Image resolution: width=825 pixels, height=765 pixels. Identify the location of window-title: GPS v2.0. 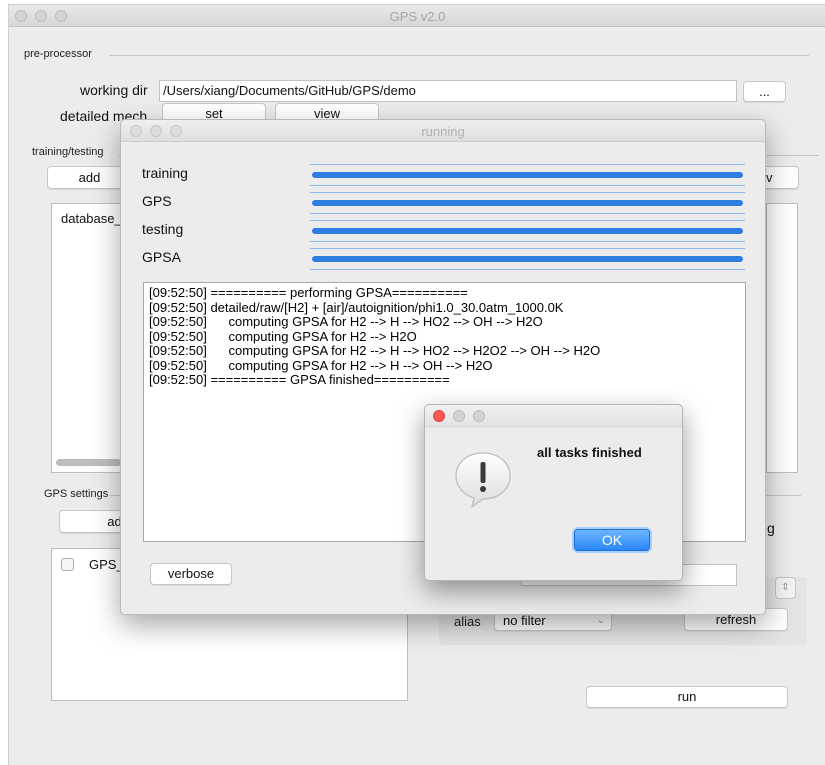
(417, 16).